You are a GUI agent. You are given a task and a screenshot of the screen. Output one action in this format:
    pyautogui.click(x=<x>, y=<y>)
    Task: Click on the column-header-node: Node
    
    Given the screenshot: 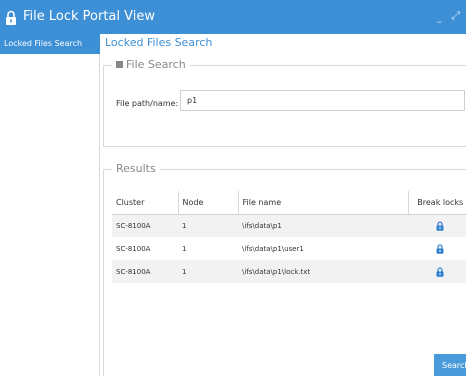 What is the action you would take?
    pyautogui.click(x=207, y=203)
    